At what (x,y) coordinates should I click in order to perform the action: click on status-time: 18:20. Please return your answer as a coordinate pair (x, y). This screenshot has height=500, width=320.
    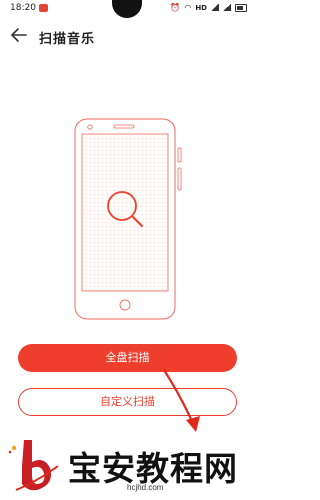
    Looking at the image, I should click on (23, 8).